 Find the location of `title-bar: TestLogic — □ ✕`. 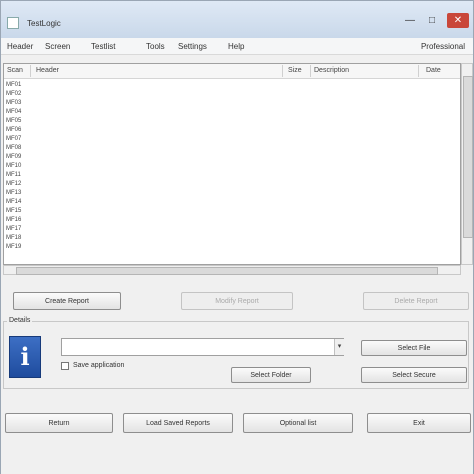

title-bar: TestLogic — □ ✕ is located at coordinates (237, 19).